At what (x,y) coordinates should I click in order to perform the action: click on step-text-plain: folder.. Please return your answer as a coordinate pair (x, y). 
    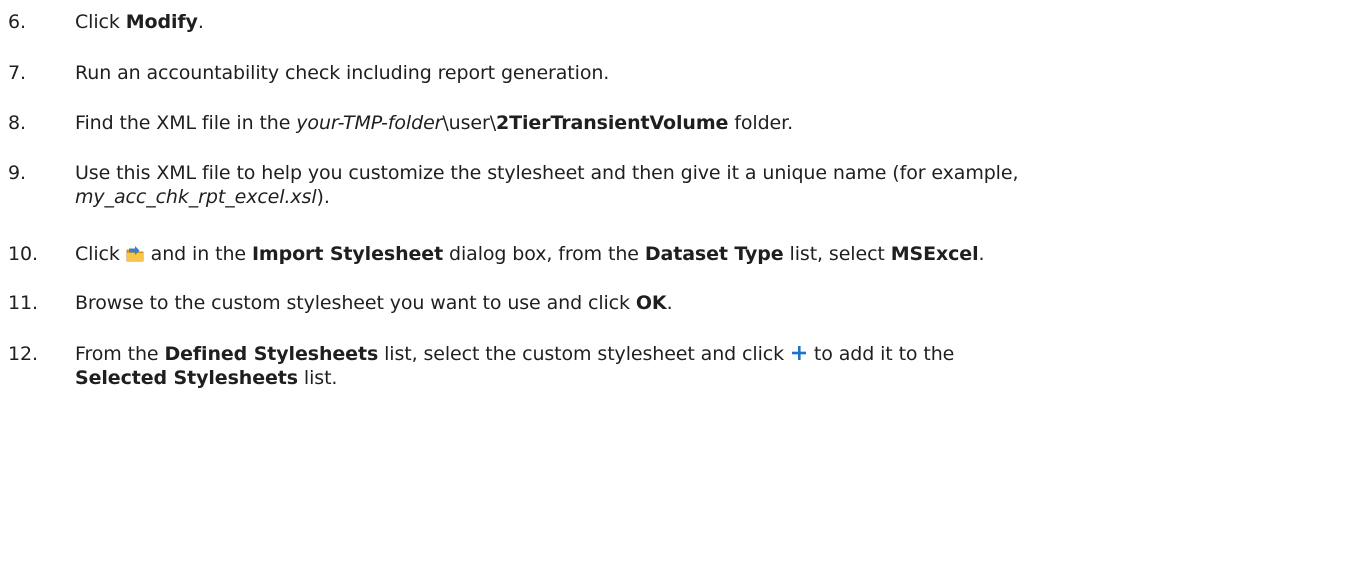
    Looking at the image, I should click on (761, 123).